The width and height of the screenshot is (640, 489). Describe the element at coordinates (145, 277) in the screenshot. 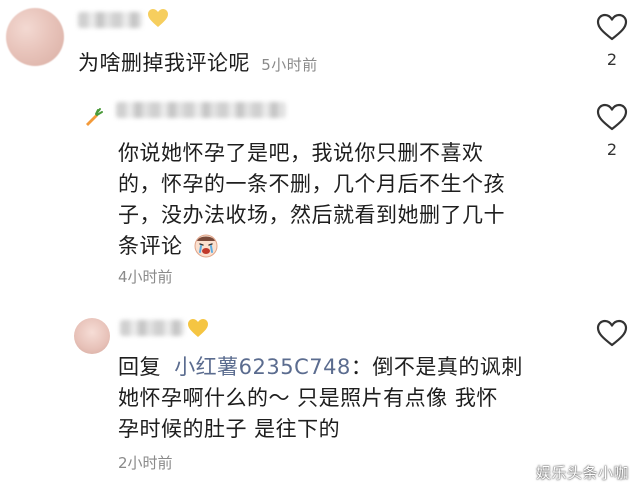

I see `reply-time: 4小时前` at that location.